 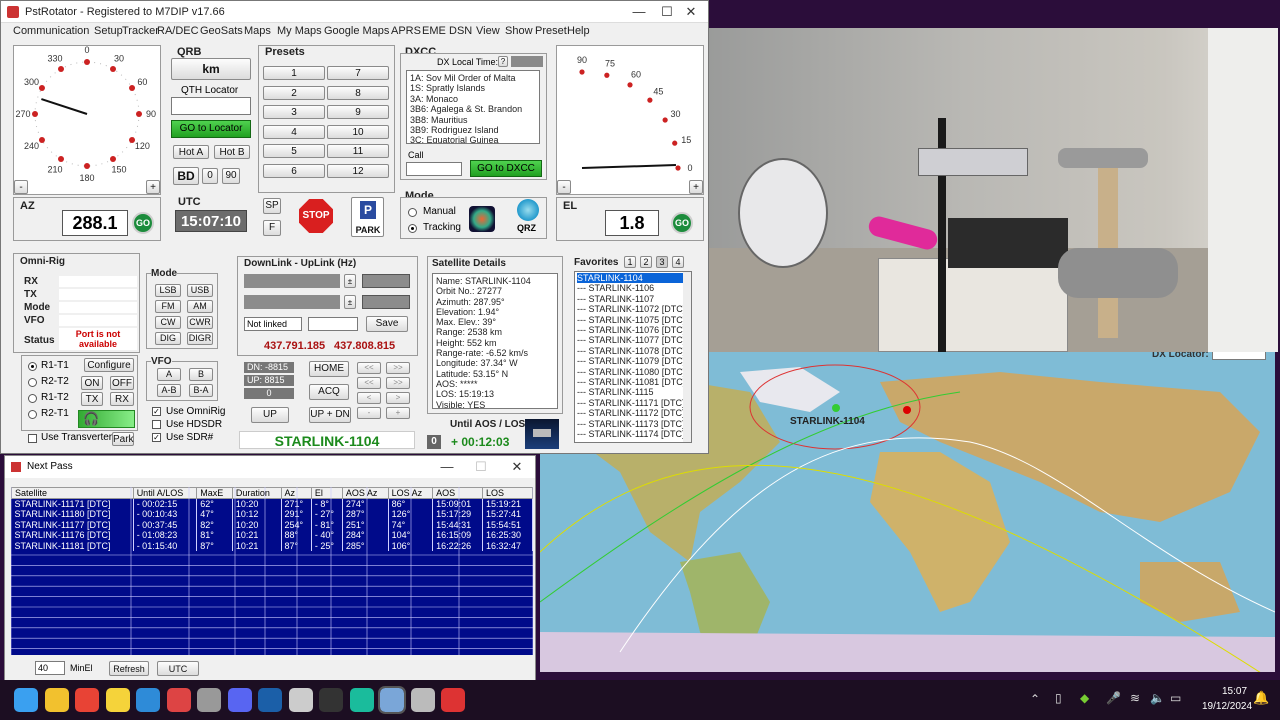 I want to click on tray-app-icon: ◆, so click(x=1084, y=698).